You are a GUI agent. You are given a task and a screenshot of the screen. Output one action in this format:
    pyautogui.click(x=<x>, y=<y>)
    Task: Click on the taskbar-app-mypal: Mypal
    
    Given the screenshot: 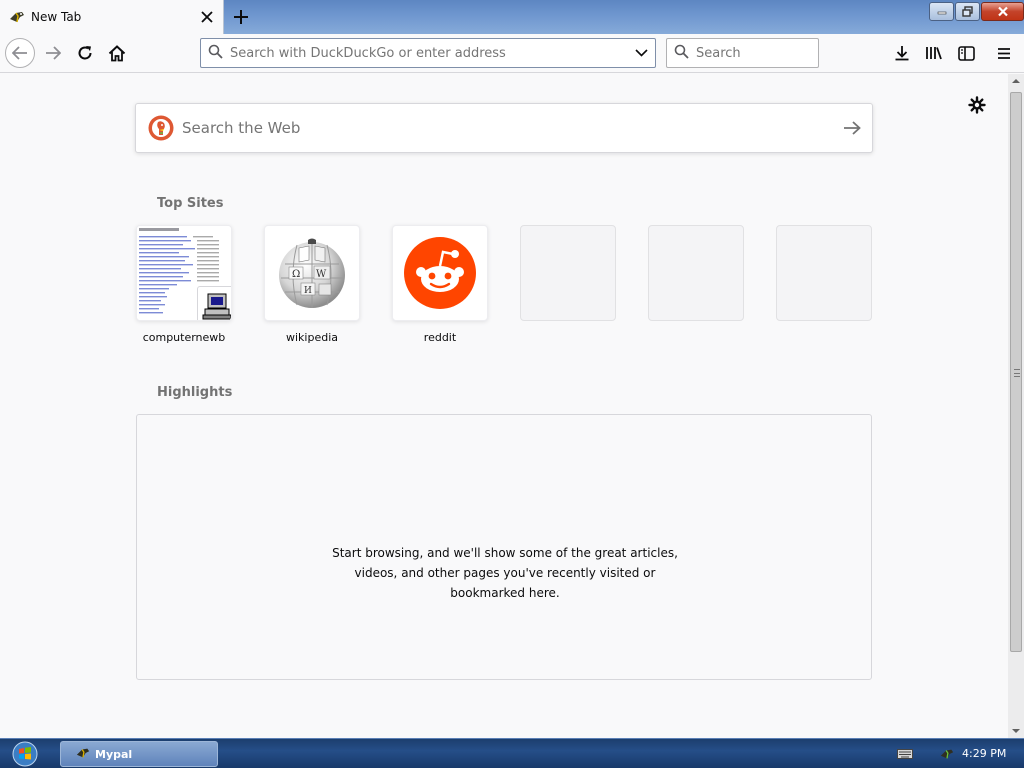 What is the action you would take?
    pyautogui.click(x=139, y=754)
    